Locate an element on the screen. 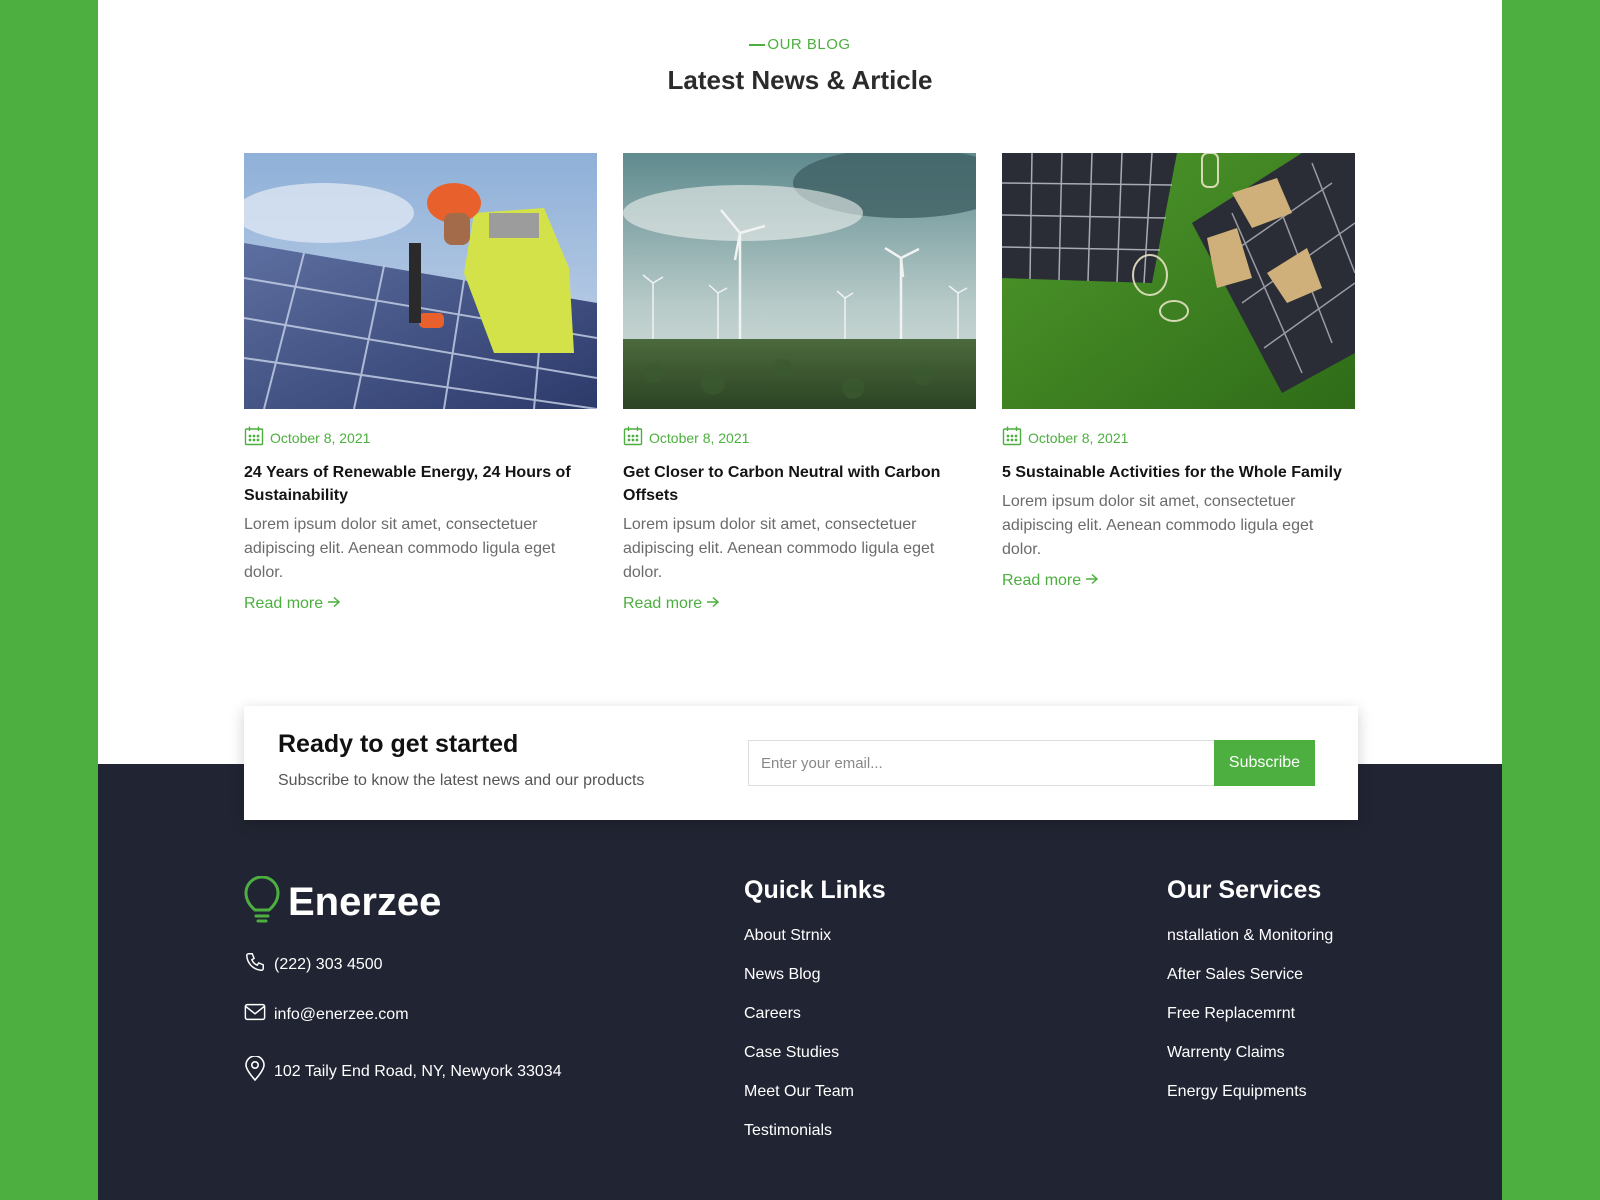 The height and width of the screenshot is (1200, 1600). post-image-solar-panels-recycle is located at coordinates (1178, 281).